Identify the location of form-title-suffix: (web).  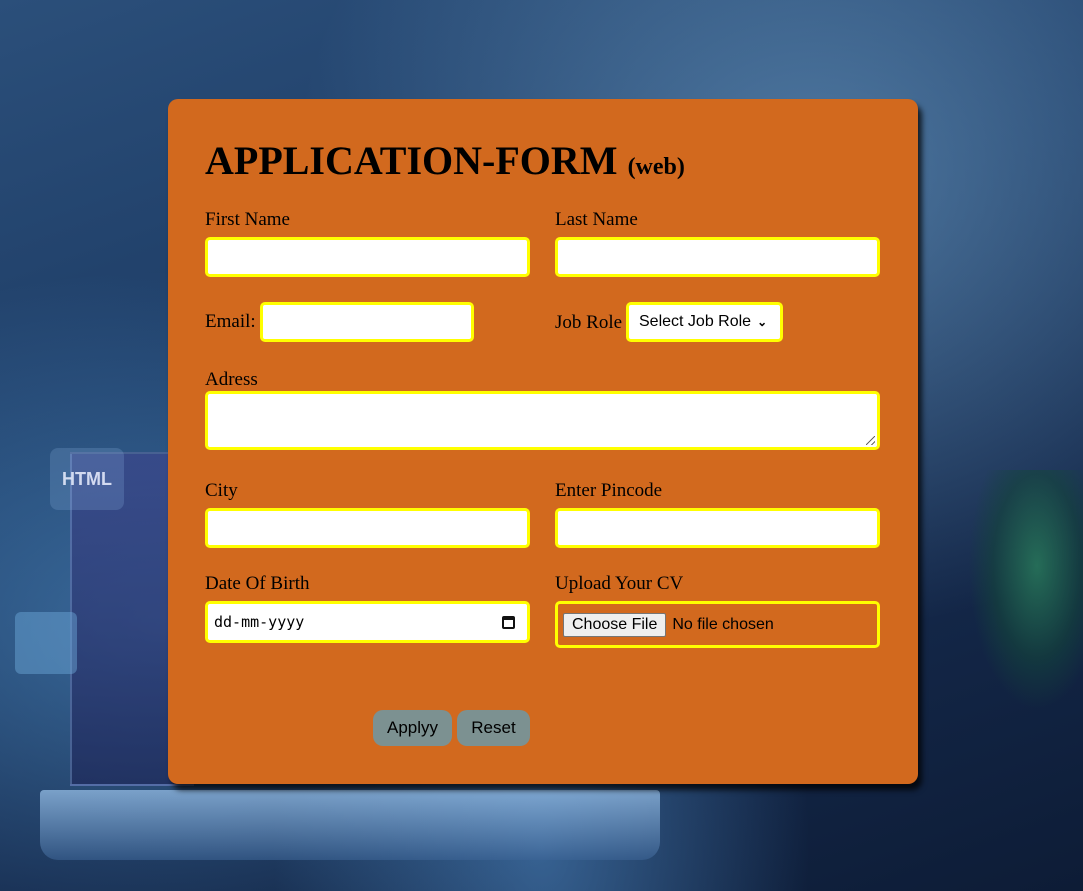
(656, 167).